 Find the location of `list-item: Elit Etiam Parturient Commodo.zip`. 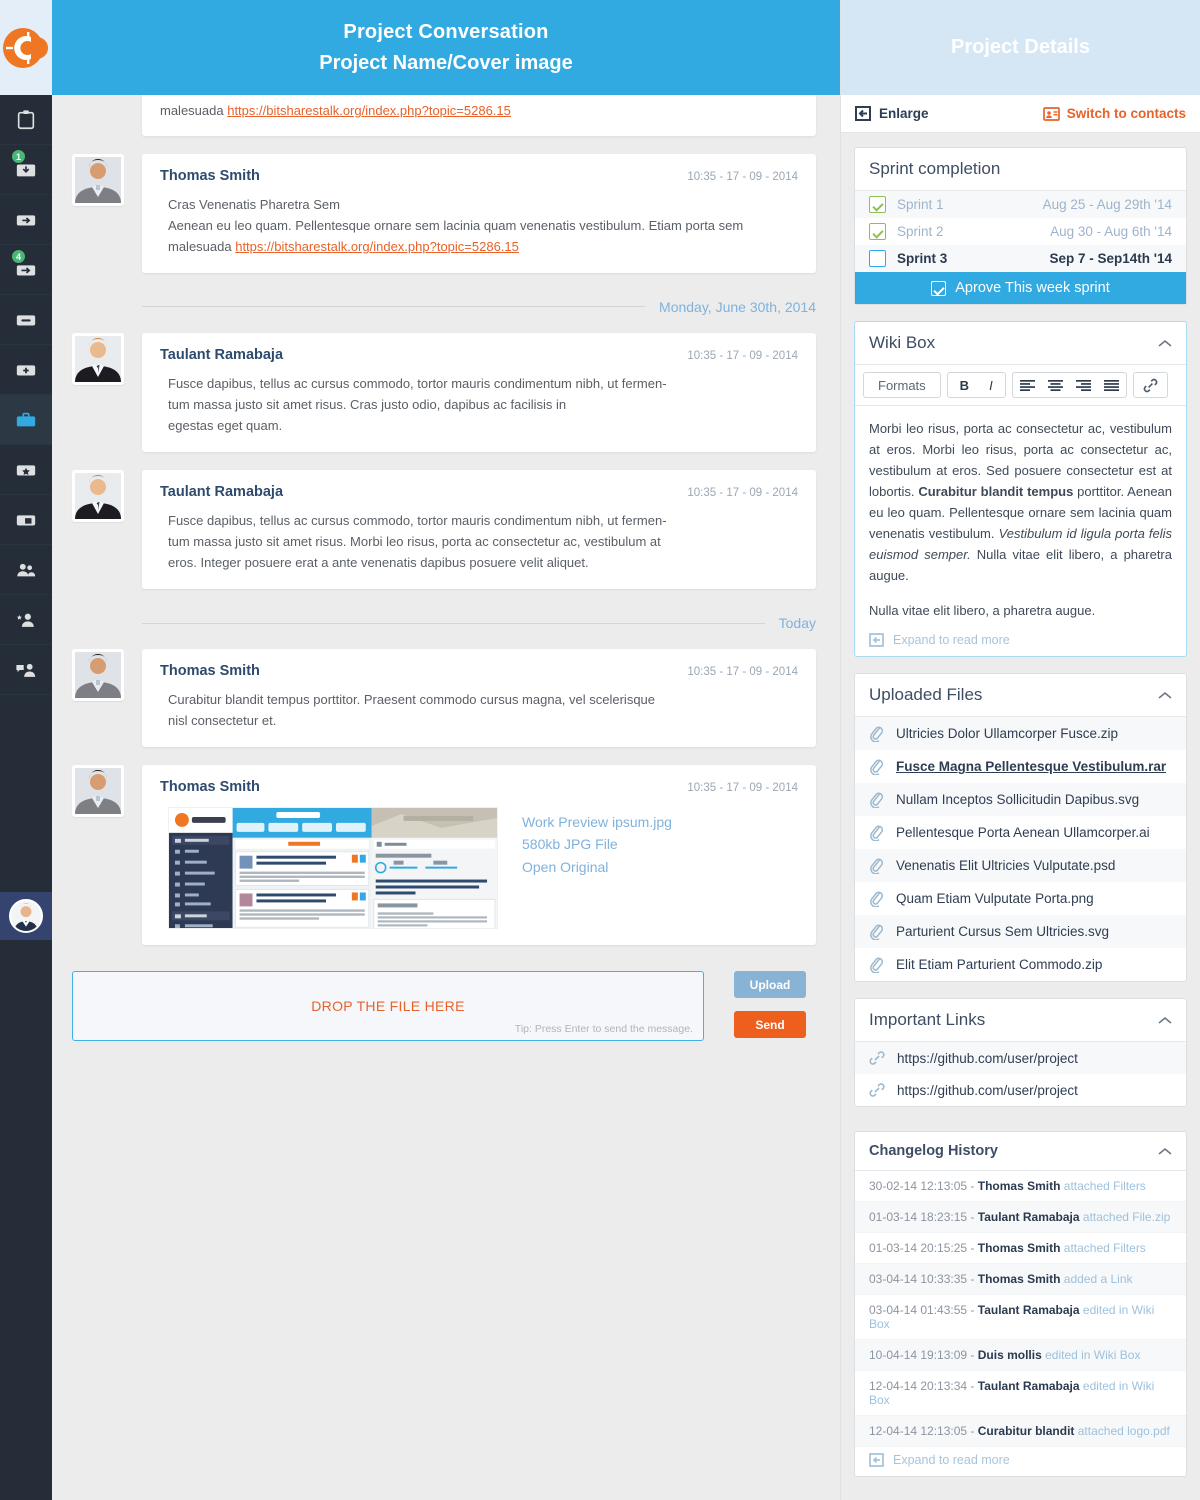

list-item: Elit Etiam Parturient Commodo.zip is located at coordinates (1020, 964).